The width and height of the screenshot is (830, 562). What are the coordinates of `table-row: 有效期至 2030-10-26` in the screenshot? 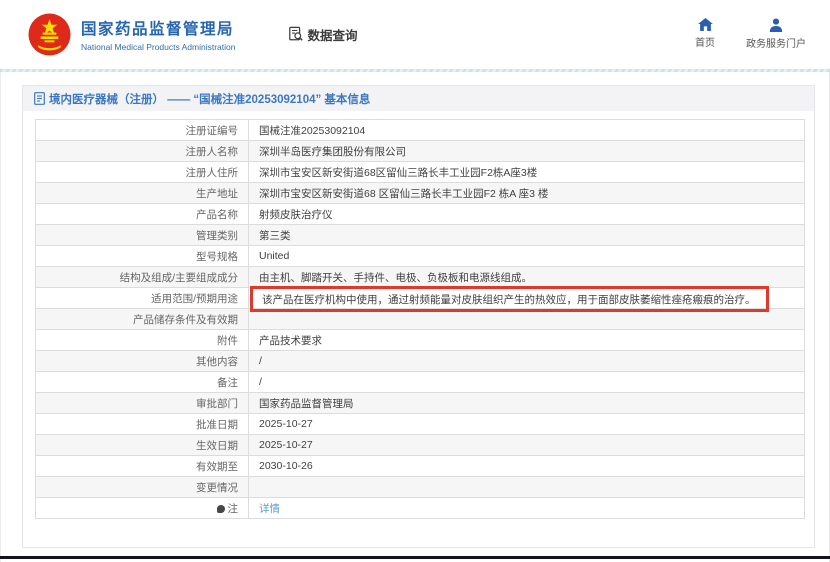 It's located at (420, 466).